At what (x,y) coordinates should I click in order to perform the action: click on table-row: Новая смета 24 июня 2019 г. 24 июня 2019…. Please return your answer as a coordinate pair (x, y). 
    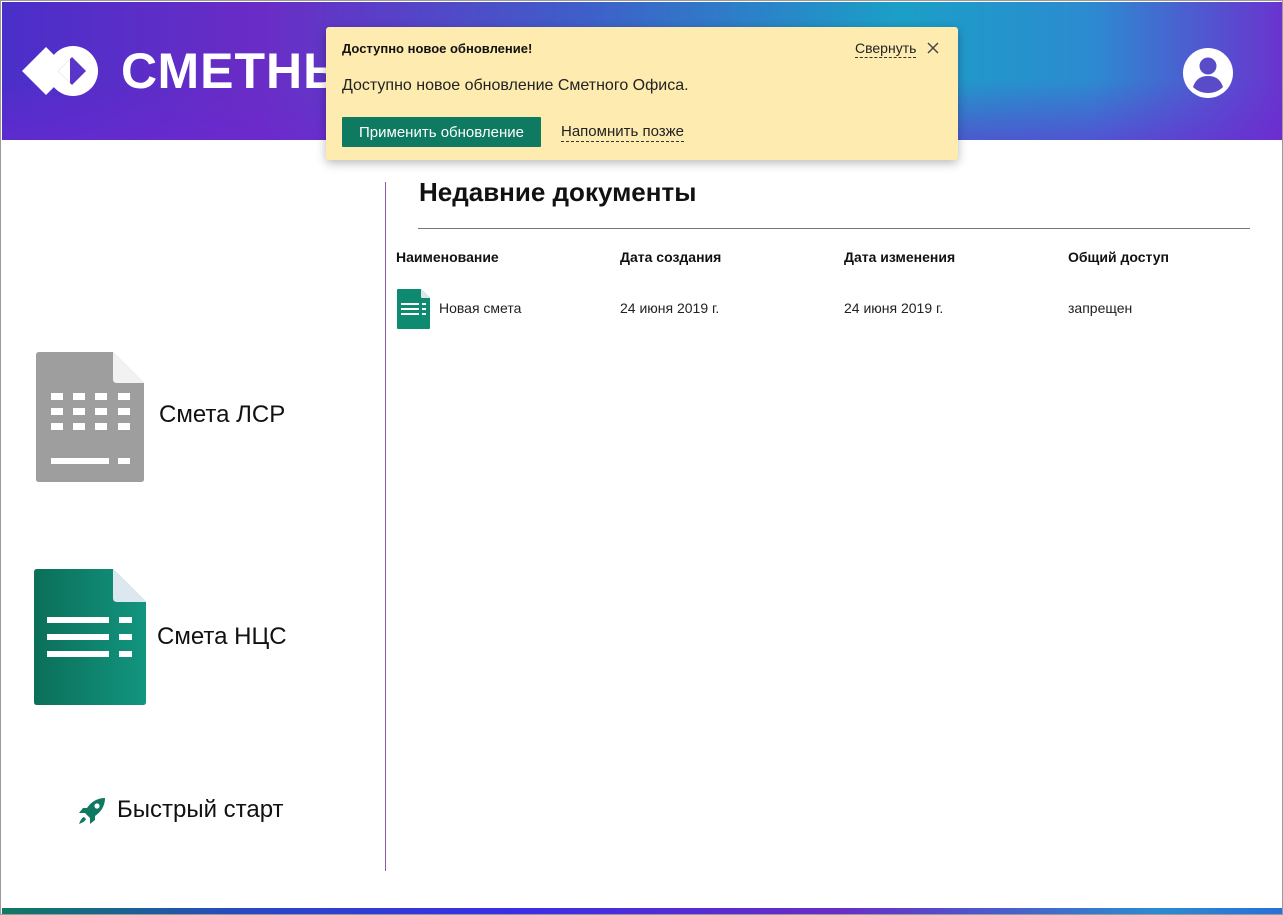
    Looking at the image, I should click on (825, 308).